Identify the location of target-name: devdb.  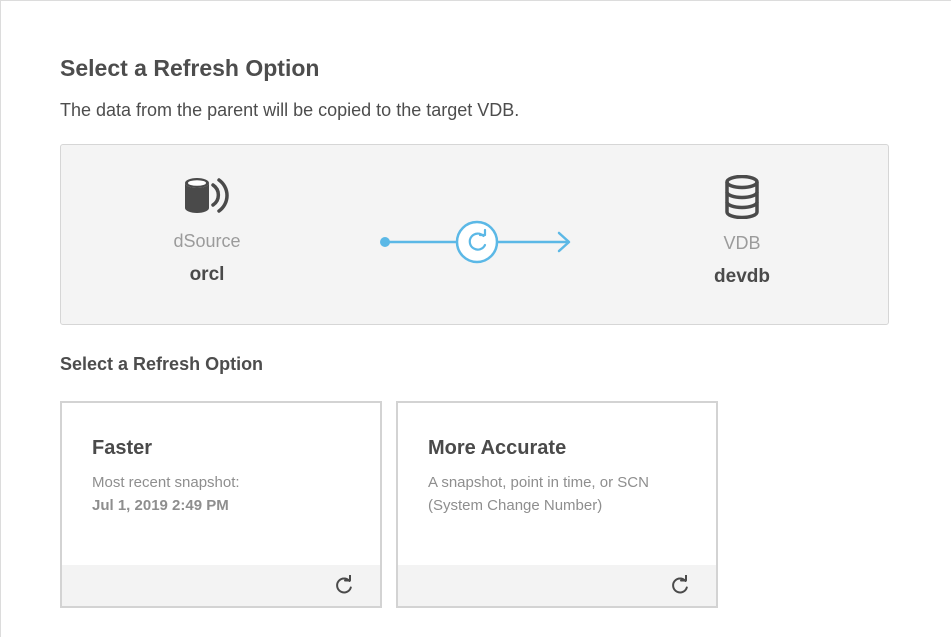
(742, 276).